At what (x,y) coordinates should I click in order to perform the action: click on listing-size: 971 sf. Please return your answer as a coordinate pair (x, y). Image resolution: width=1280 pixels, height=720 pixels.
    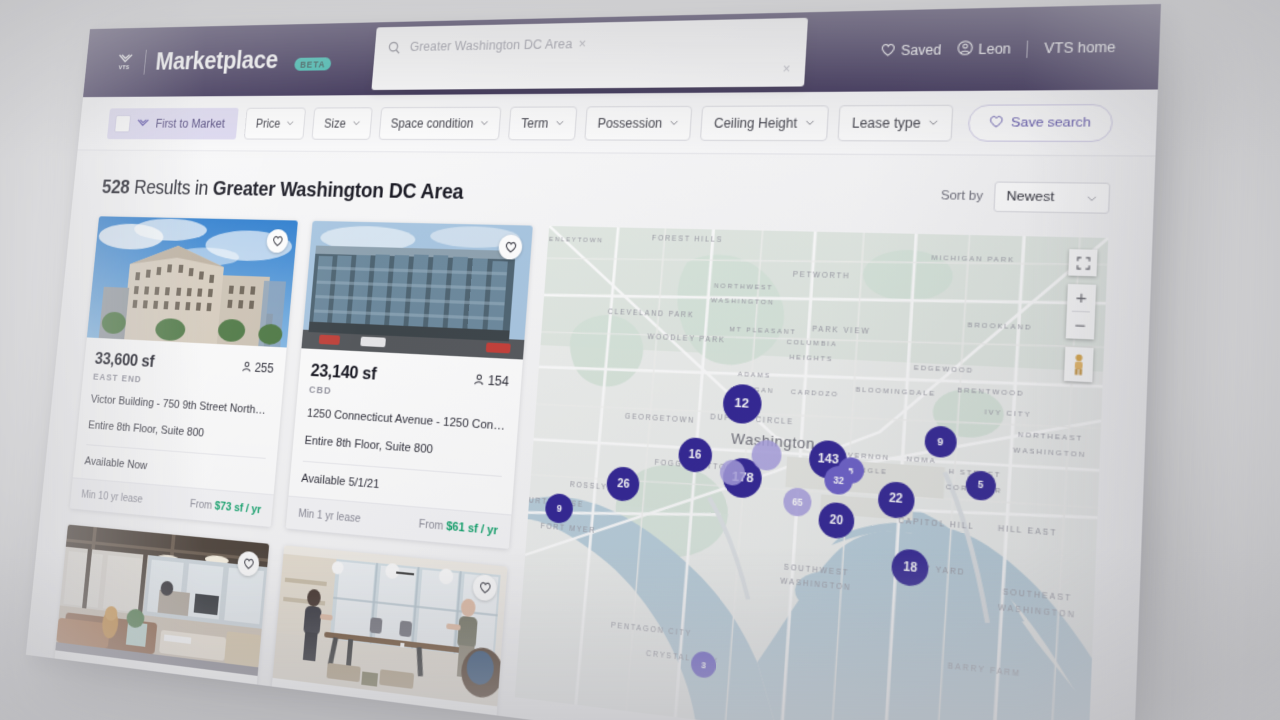
    Looking at the image, I should click on (83, 676).